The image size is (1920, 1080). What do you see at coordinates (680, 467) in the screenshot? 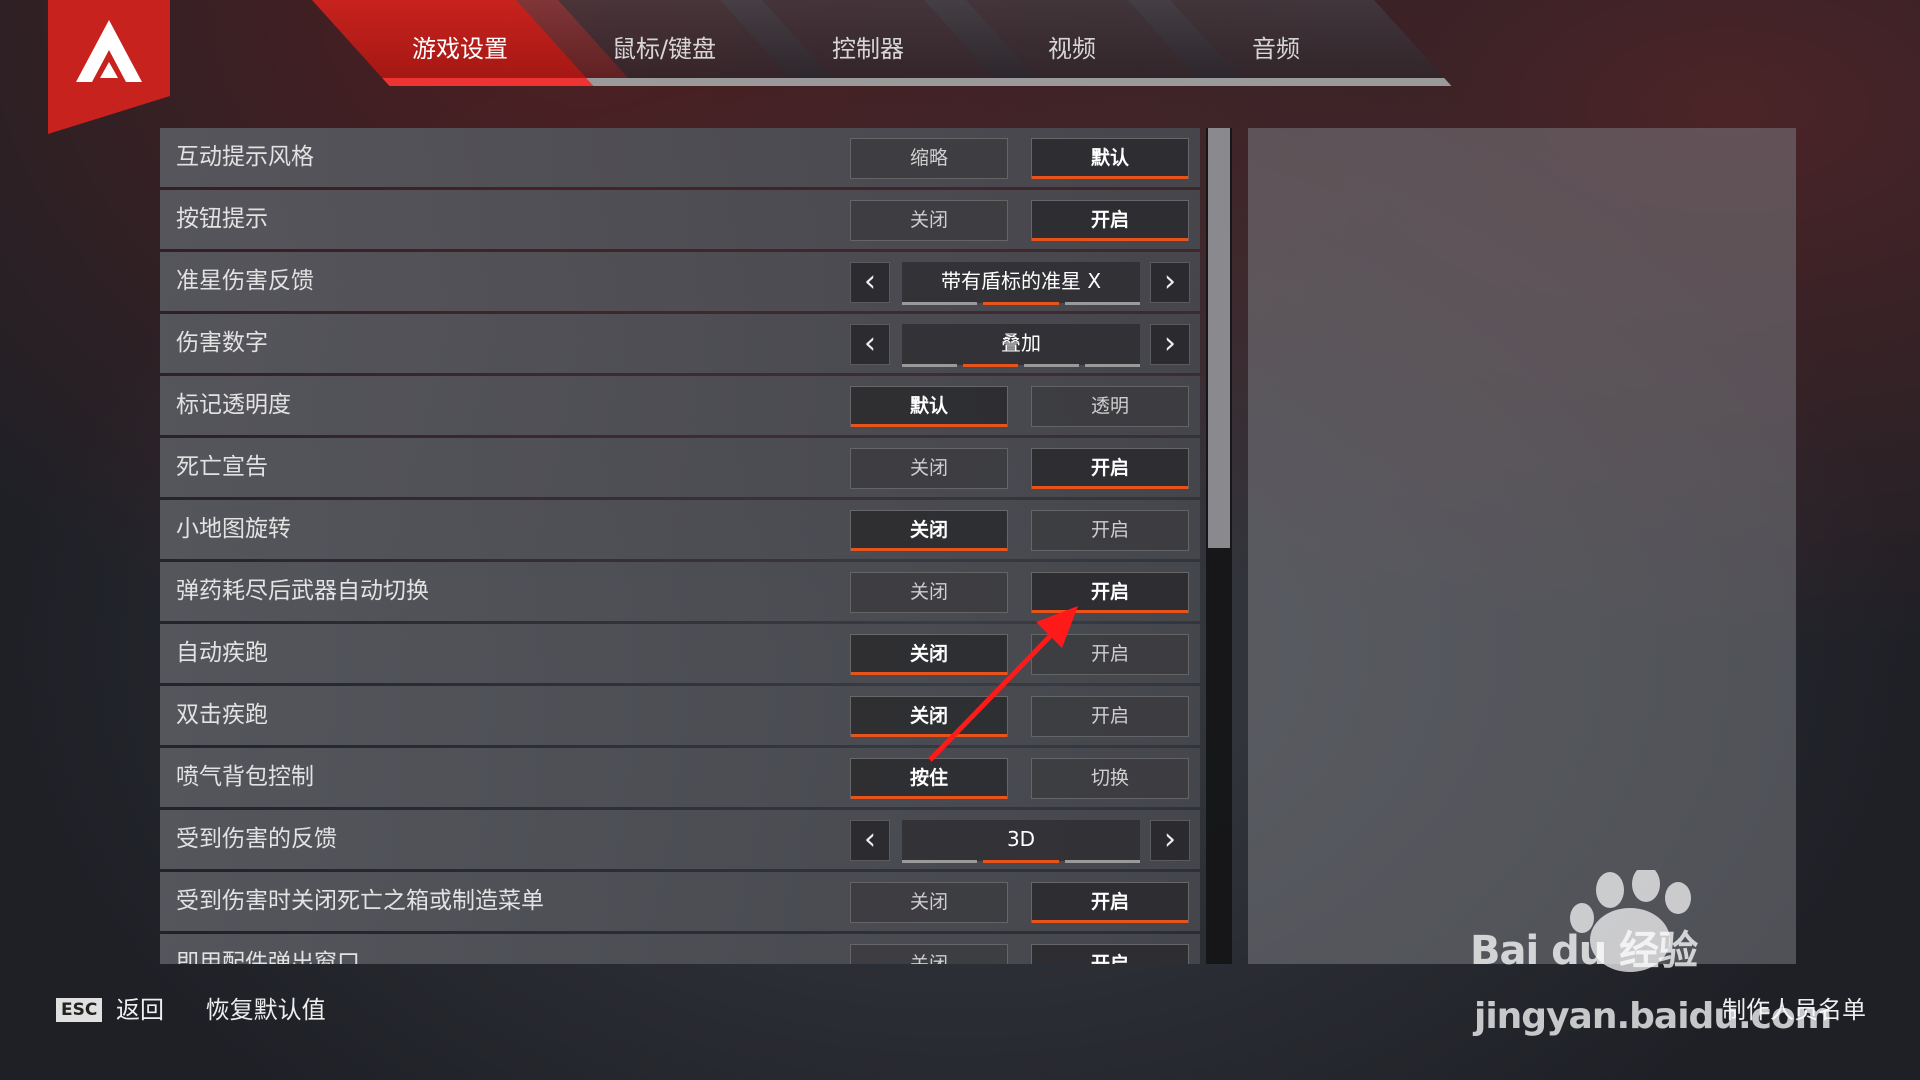
I see `setting-row: 死亡宣告 关闭 开启` at bounding box center [680, 467].